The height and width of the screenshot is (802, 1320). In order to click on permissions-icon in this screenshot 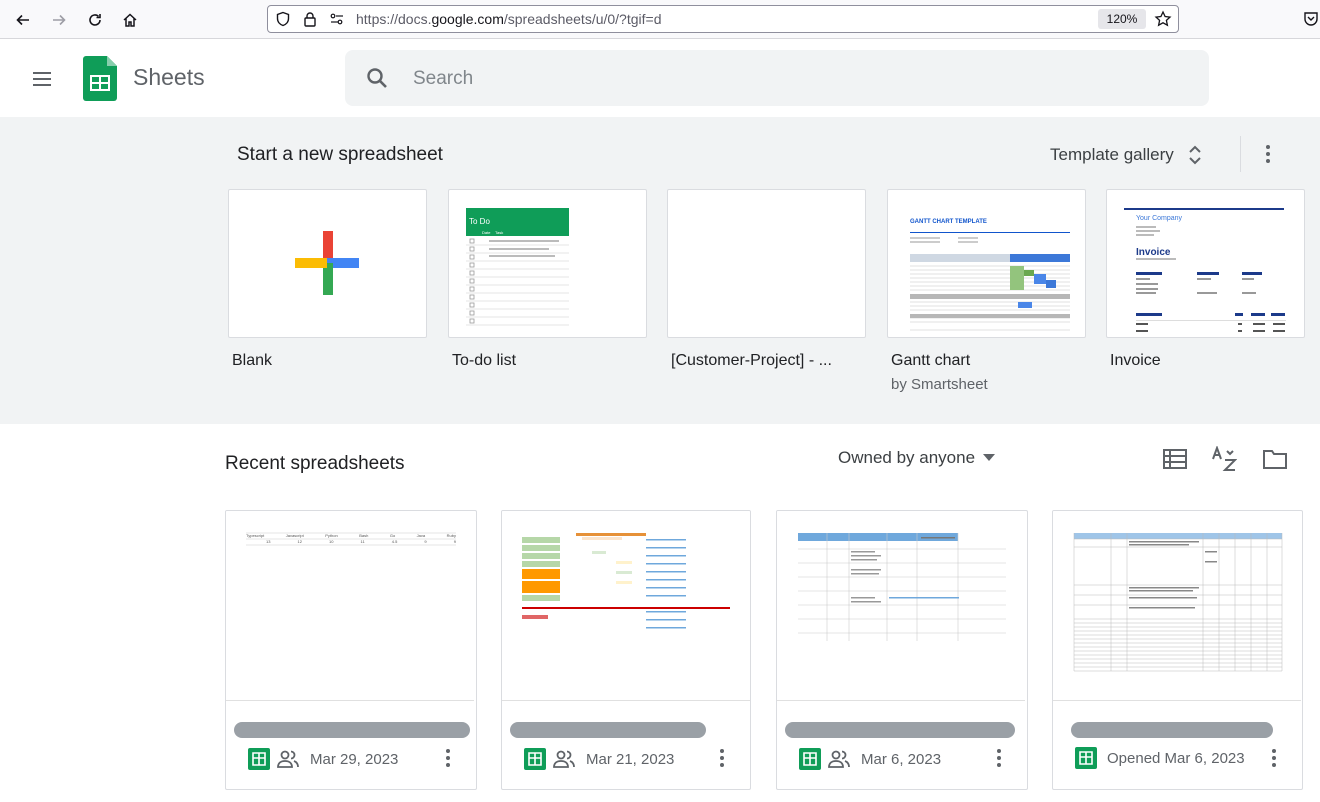, I will do `click(337, 19)`.